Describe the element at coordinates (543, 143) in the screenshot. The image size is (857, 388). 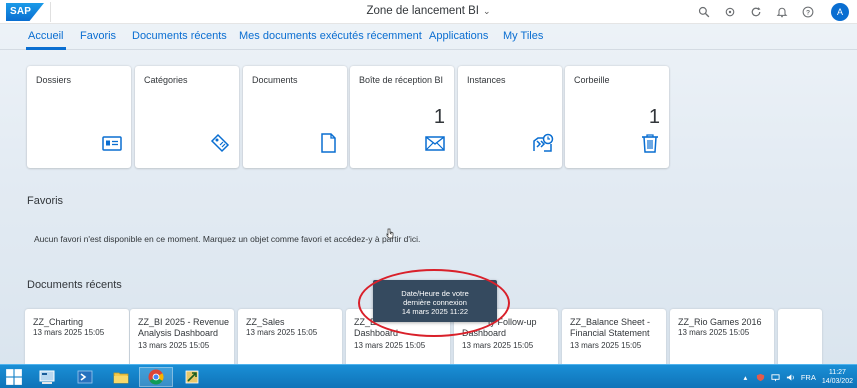
I see `instances-icon` at that location.